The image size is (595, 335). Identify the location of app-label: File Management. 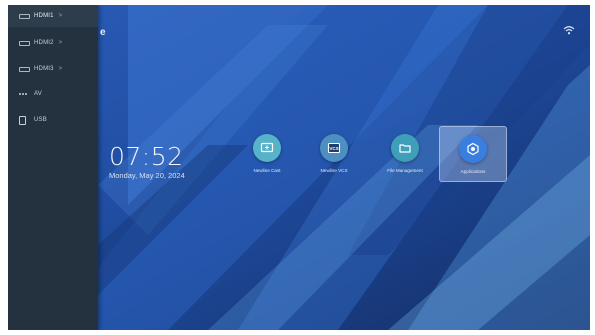
(405, 170).